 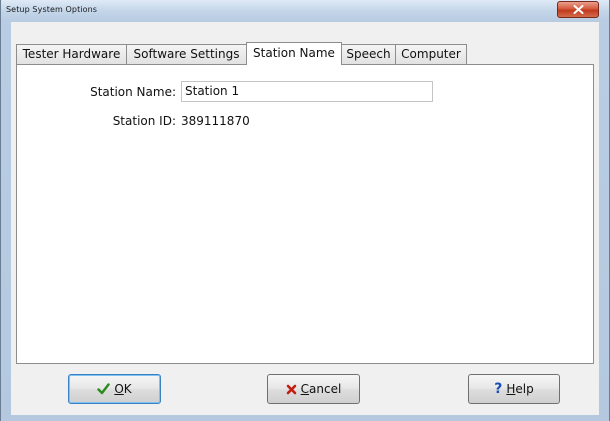 I want to click on tab-speech: Speech, so click(x=368, y=54).